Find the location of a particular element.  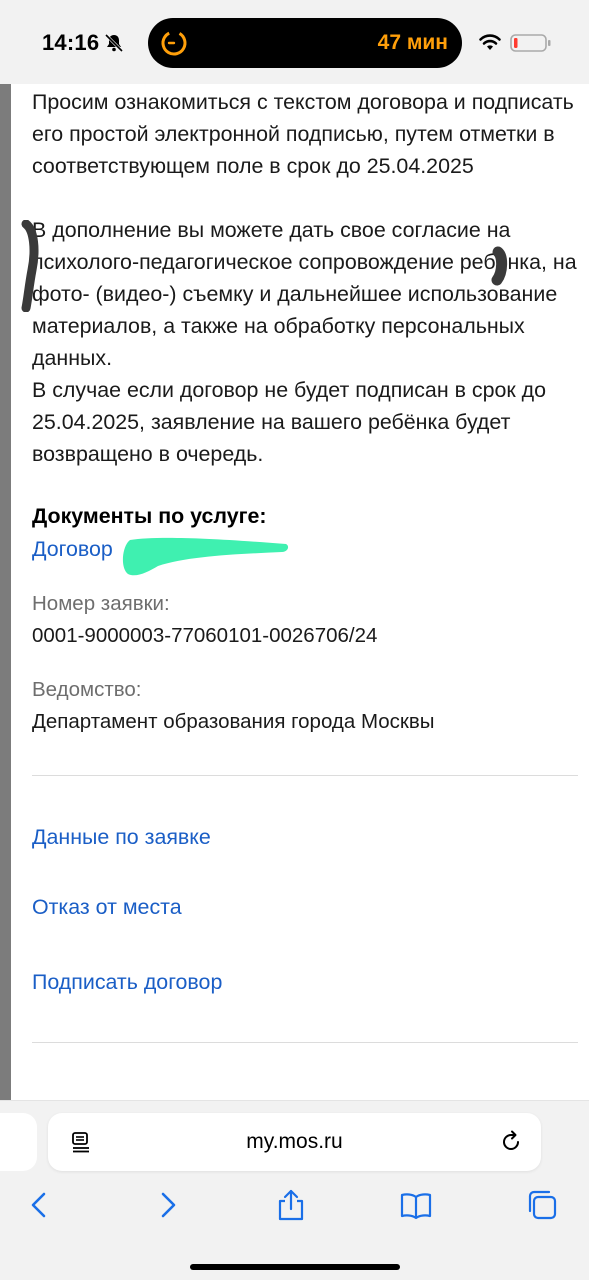

timer-icon is located at coordinates (174, 43).